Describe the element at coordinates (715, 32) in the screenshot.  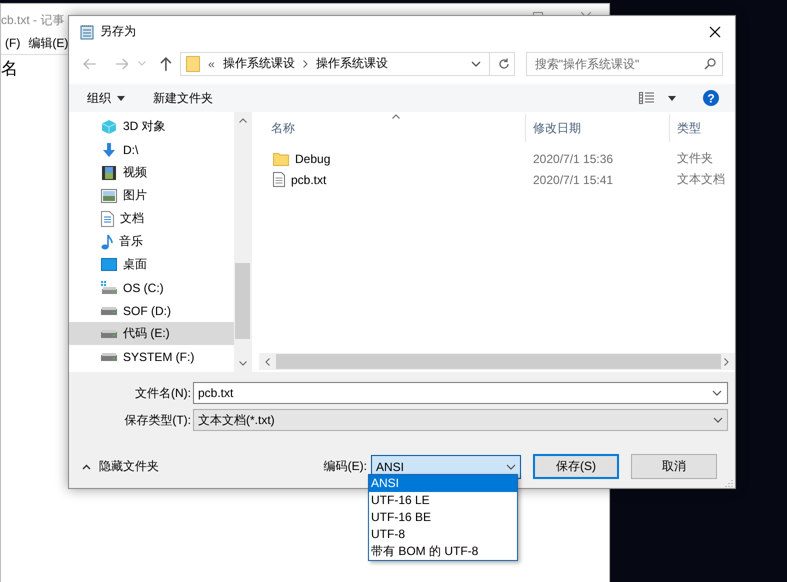
I see `close-icon` at that location.